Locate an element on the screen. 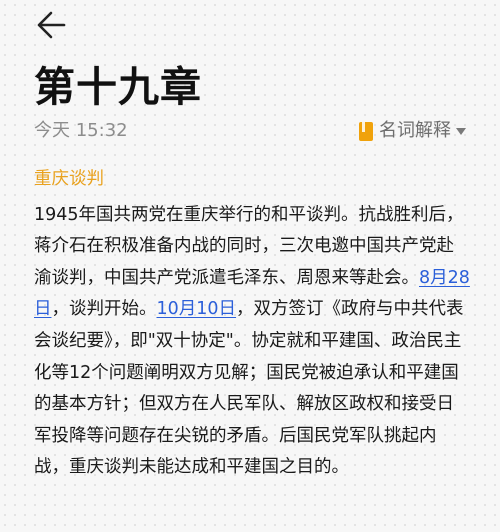 The image size is (500, 532). note-title: 第十九章 is located at coordinates (118, 87).